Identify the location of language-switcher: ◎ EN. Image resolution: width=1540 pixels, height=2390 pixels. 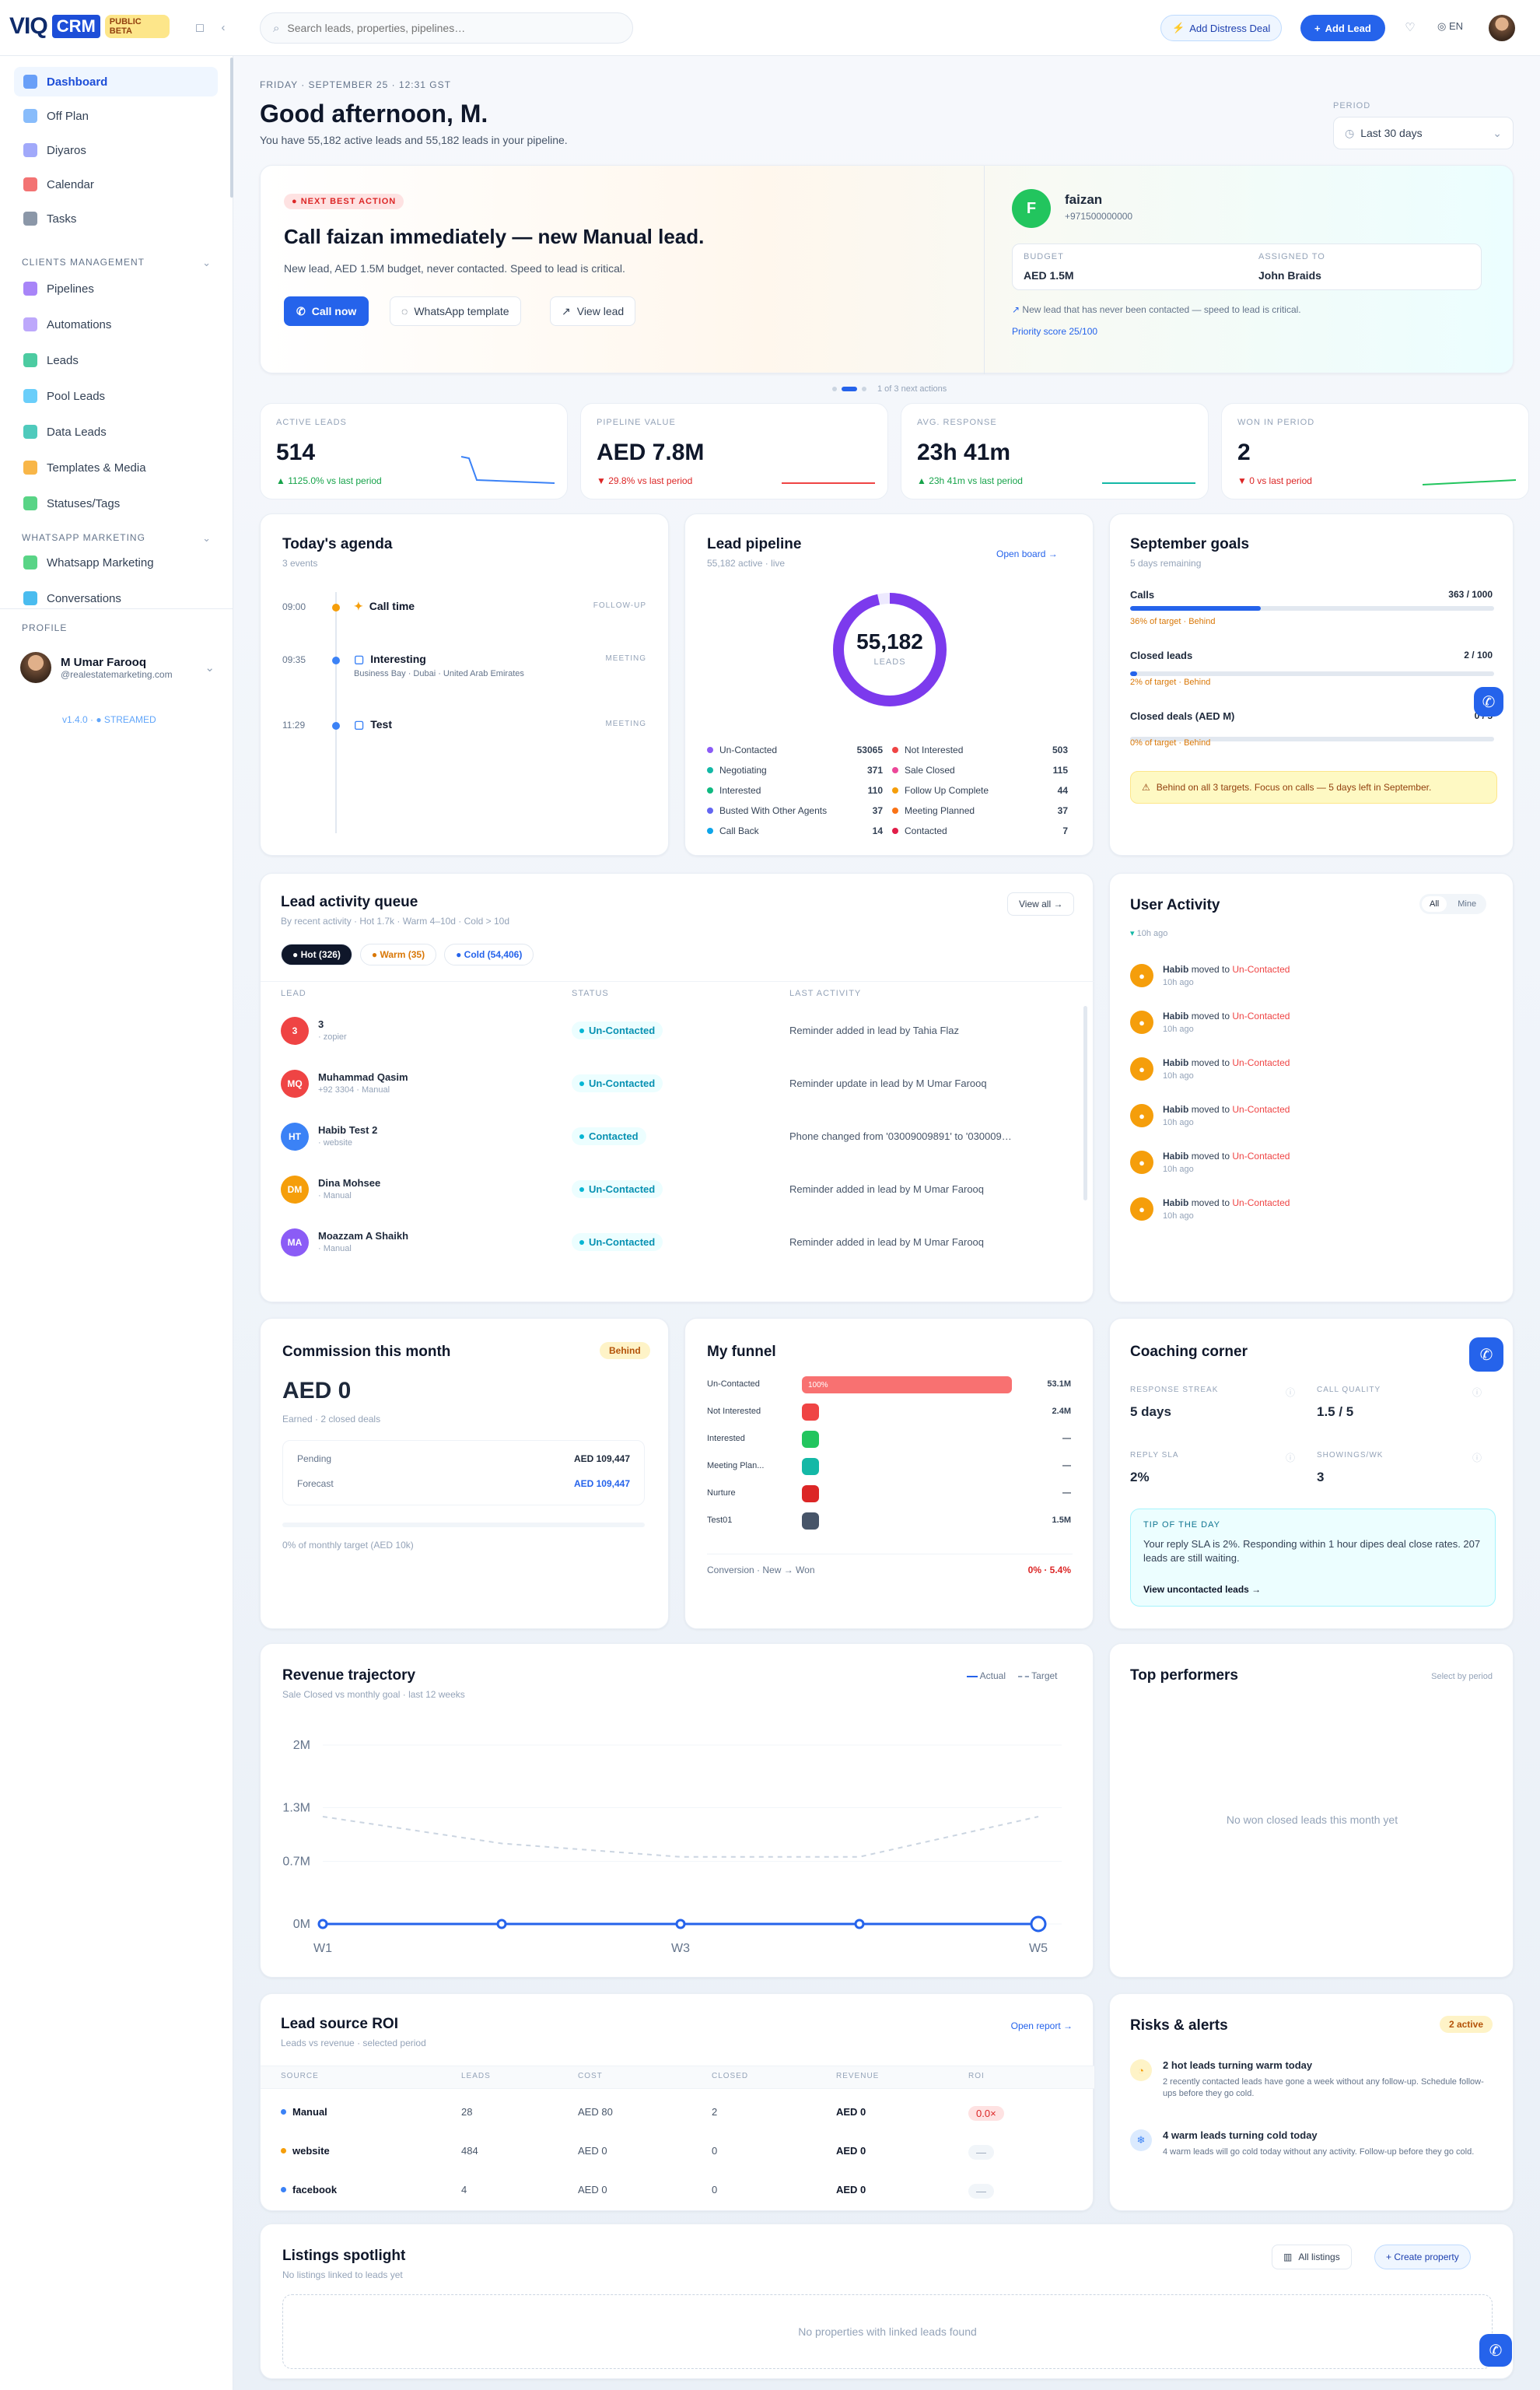
(1450, 26).